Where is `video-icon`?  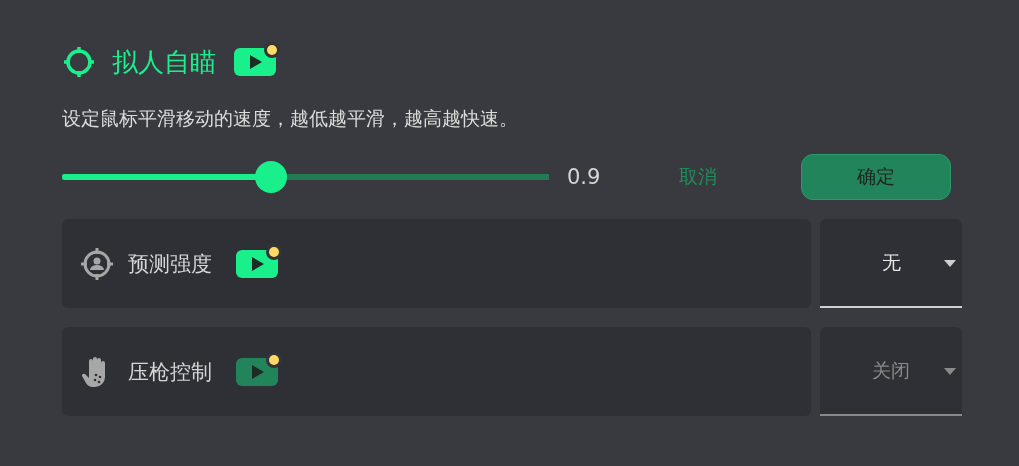 video-icon is located at coordinates (257, 59).